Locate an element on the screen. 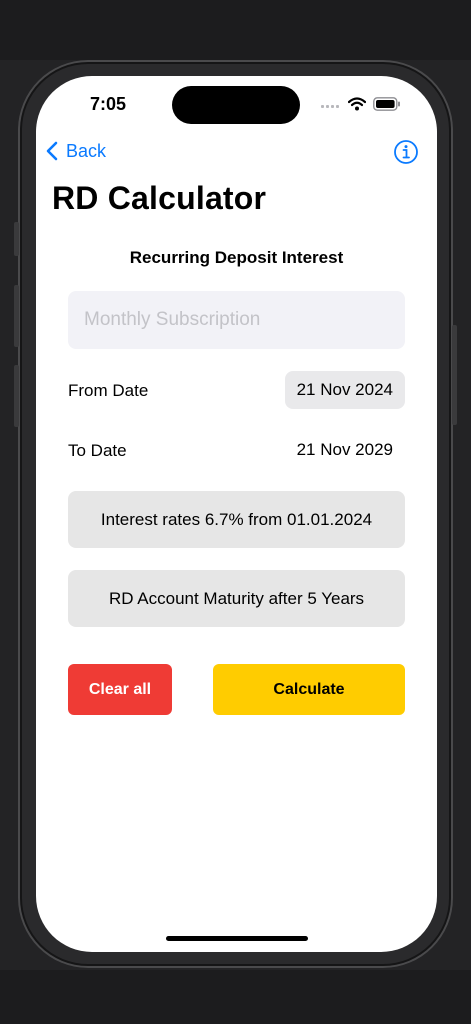  battery-icon is located at coordinates (386, 104).